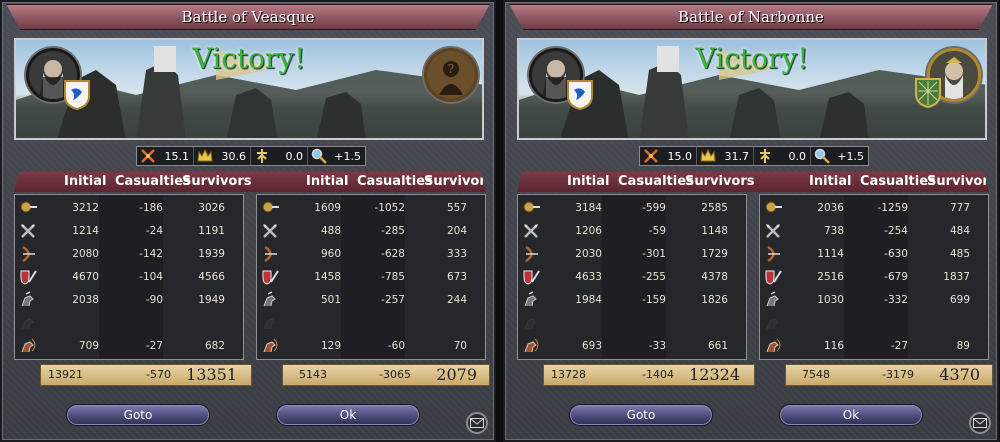 The height and width of the screenshot is (442, 1000). Describe the element at coordinates (654, 277) in the screenshot. I see `cell-casualties: -255` at that location.